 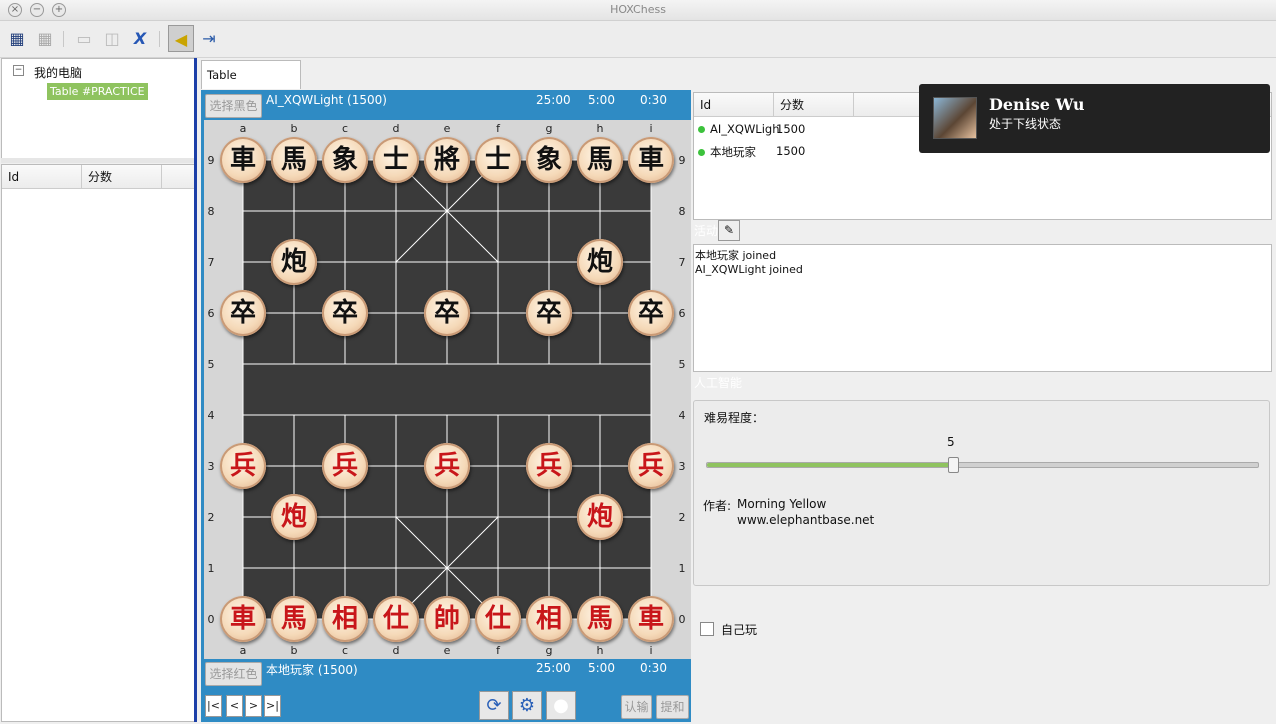 What do you see at coordinates (234, 706) in the screenshot?
I see `nav-prev-button: <` at bounding box center [234, 706].